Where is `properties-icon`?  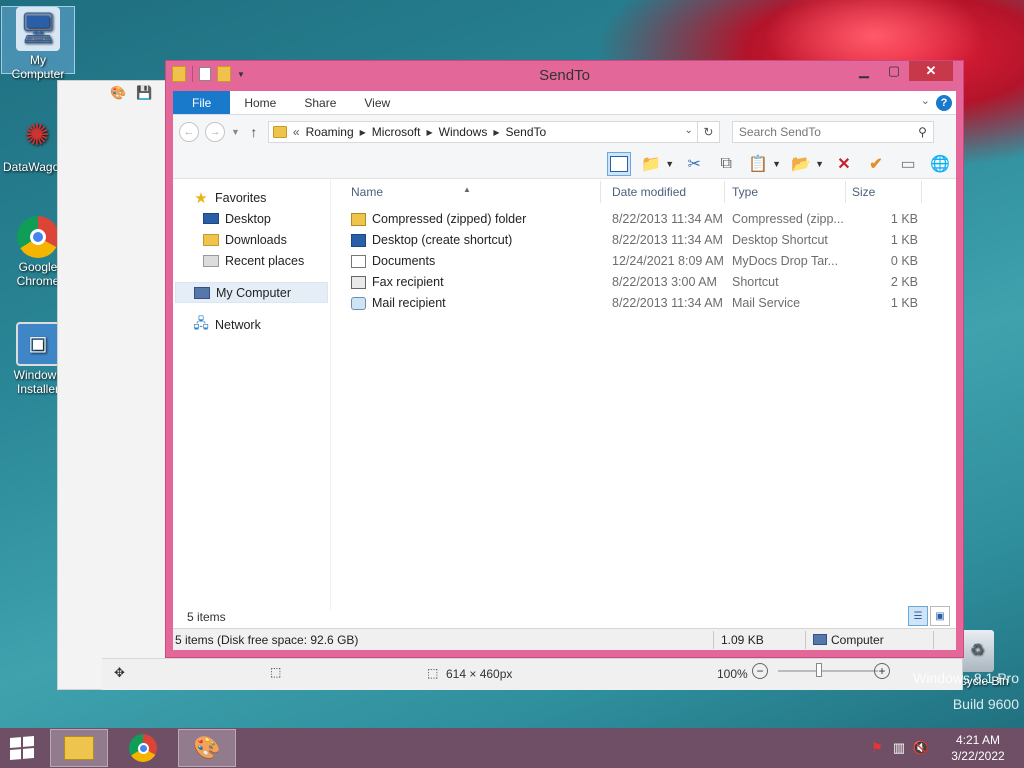
properties-icon is located at coordinates (205, 74).